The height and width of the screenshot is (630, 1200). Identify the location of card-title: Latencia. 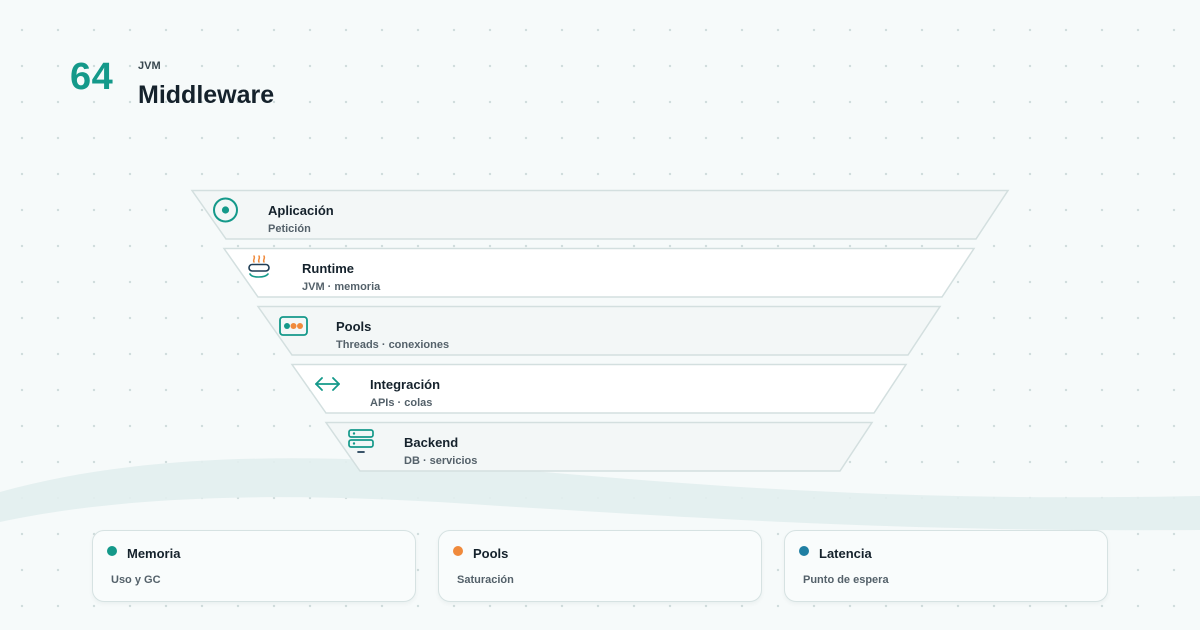
(845, 553).